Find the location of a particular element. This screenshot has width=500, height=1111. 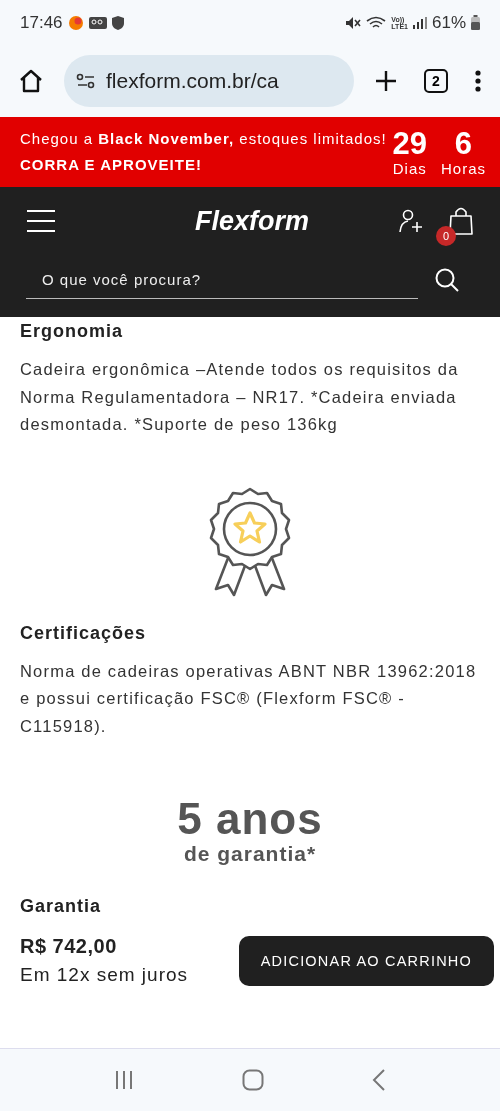

wifi-icon is located at coordinates (376, 22).